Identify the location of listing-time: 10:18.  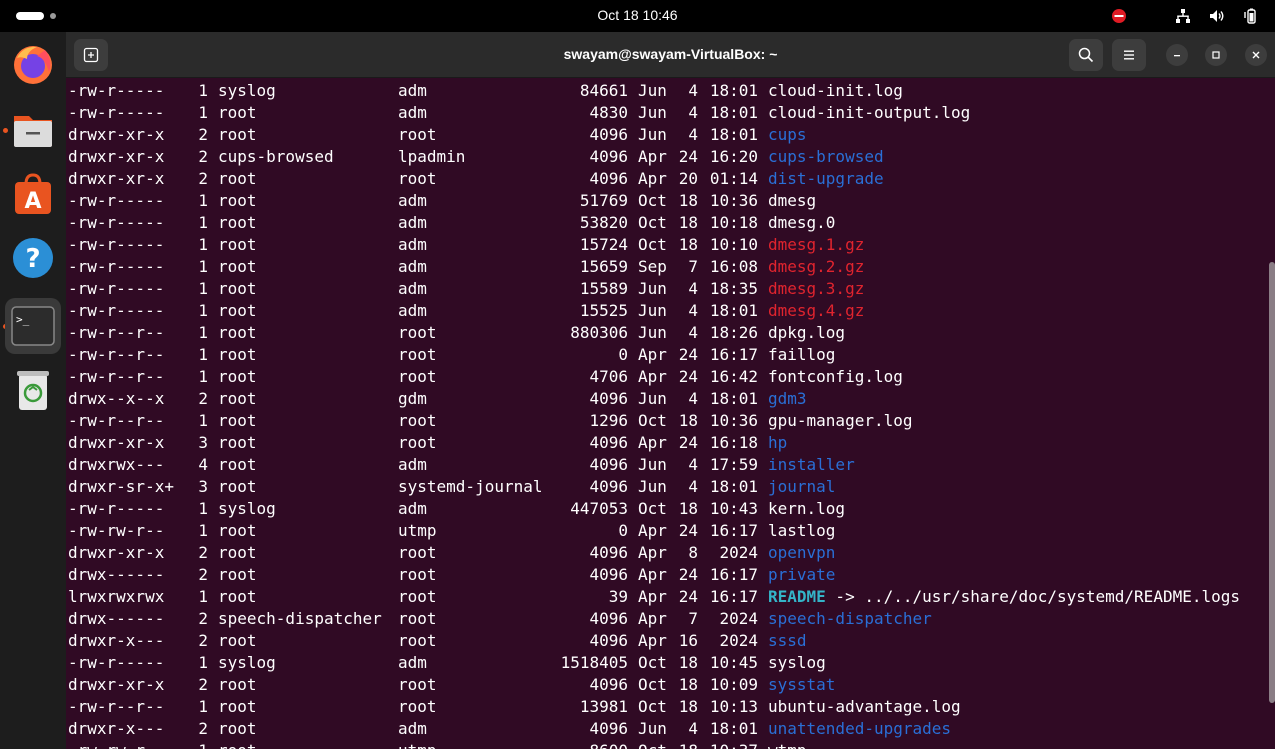
(733, 222).